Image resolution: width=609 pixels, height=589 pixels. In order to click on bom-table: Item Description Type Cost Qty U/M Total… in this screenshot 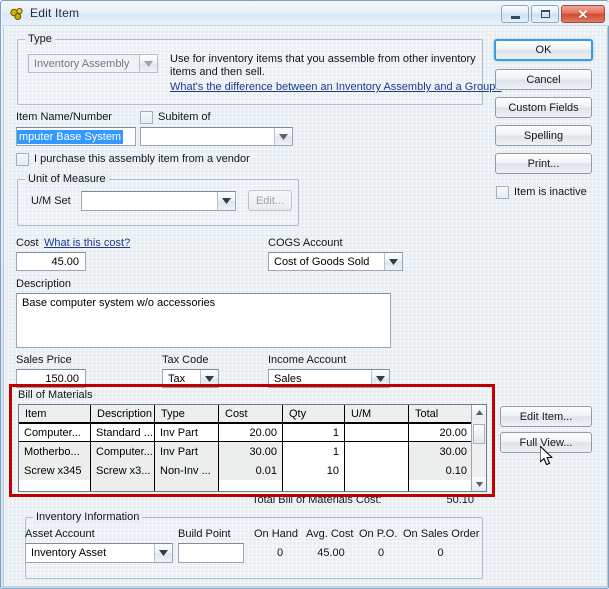, I will do `click(252, 448)`.